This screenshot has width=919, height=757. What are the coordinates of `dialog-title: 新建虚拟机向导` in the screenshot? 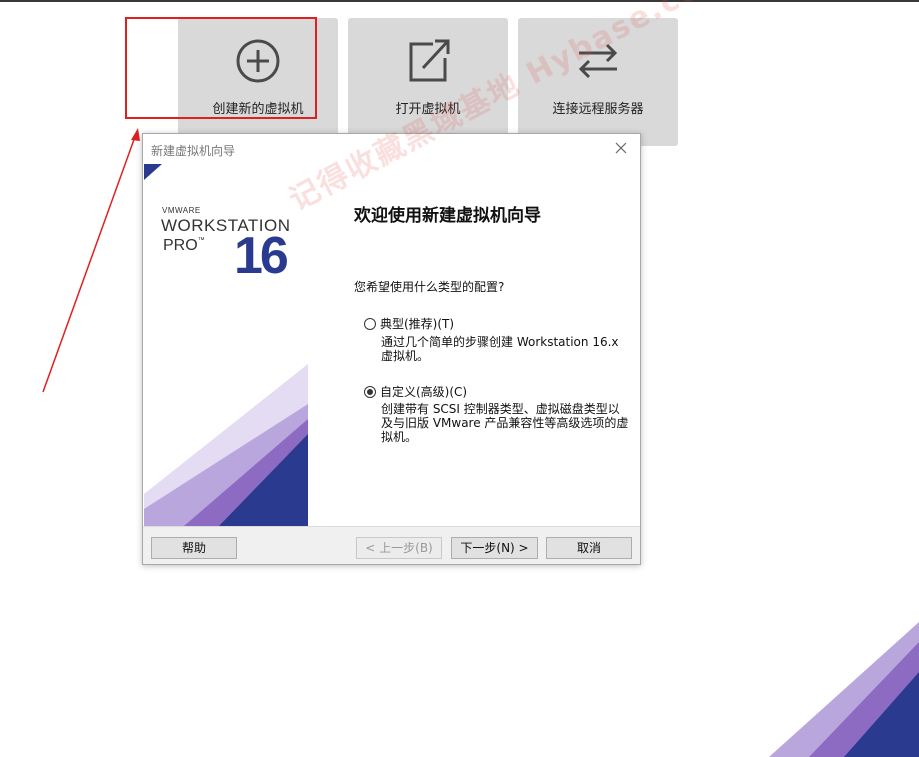 It's located at (193, 151).